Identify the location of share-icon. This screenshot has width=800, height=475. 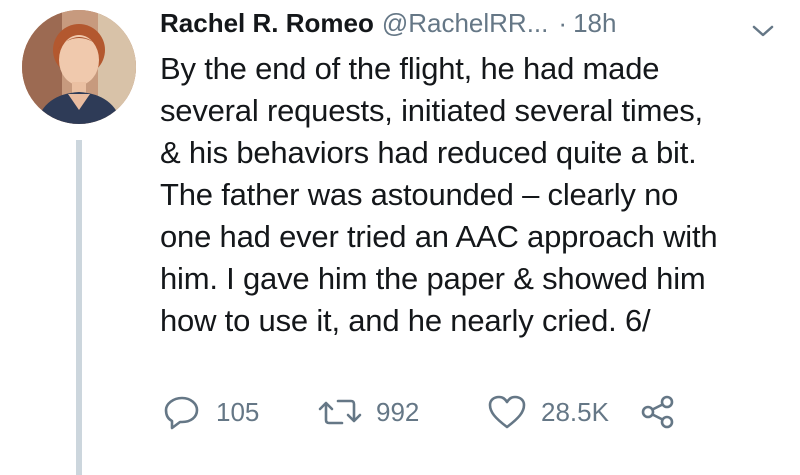
(657, 412).